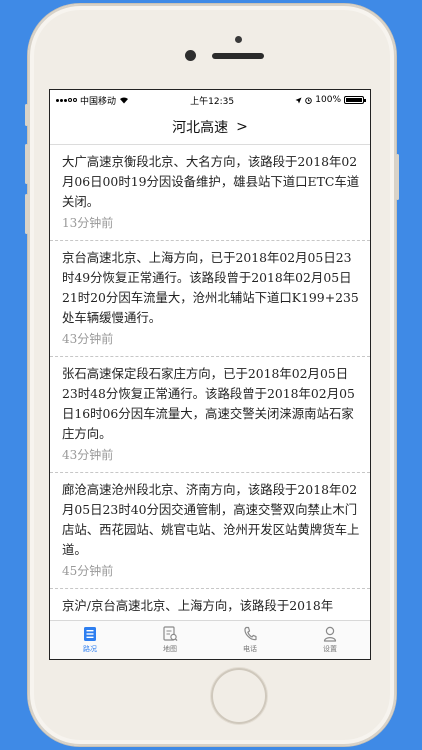 This screenshot has height=750, width=422. I want to click on tab-settings: 设置, so click(330, 640).